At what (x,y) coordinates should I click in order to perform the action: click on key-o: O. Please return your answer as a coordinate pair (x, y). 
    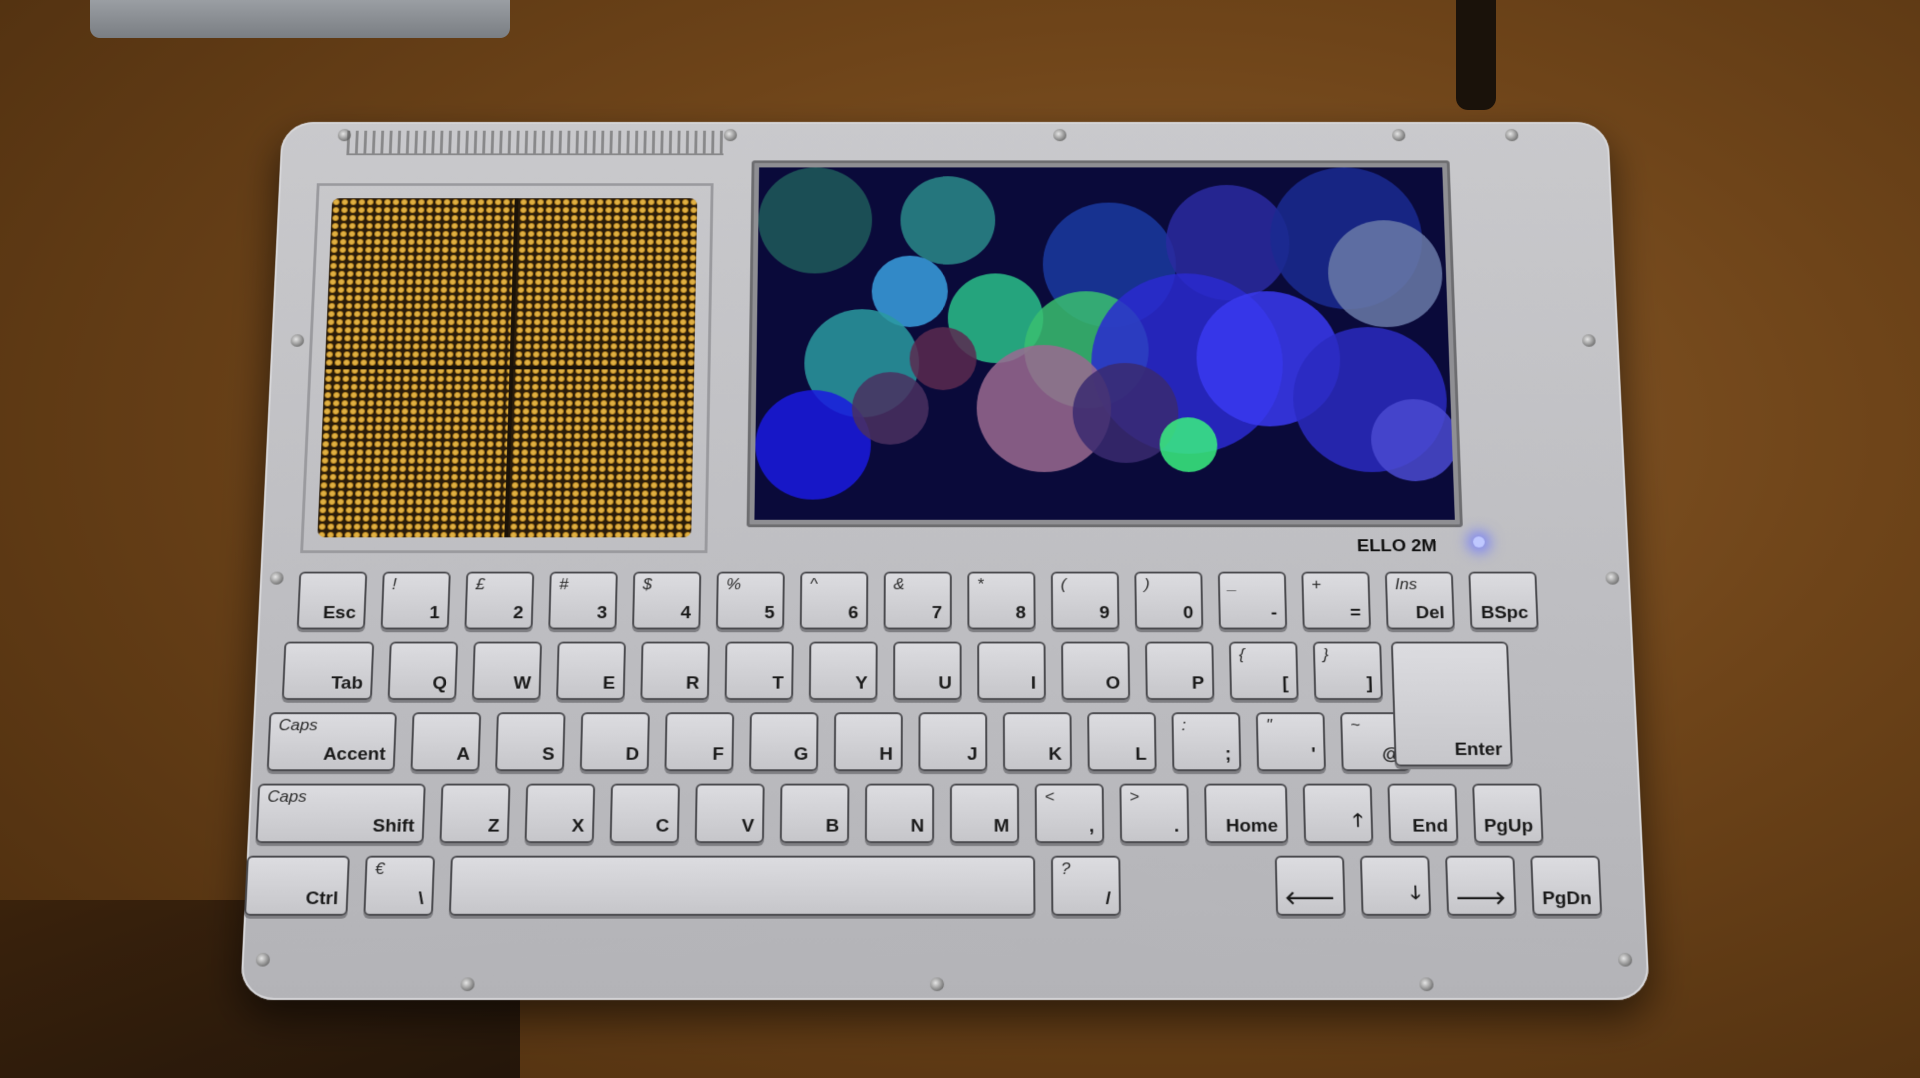
    Looking at the image, I should click on (1096, 670).